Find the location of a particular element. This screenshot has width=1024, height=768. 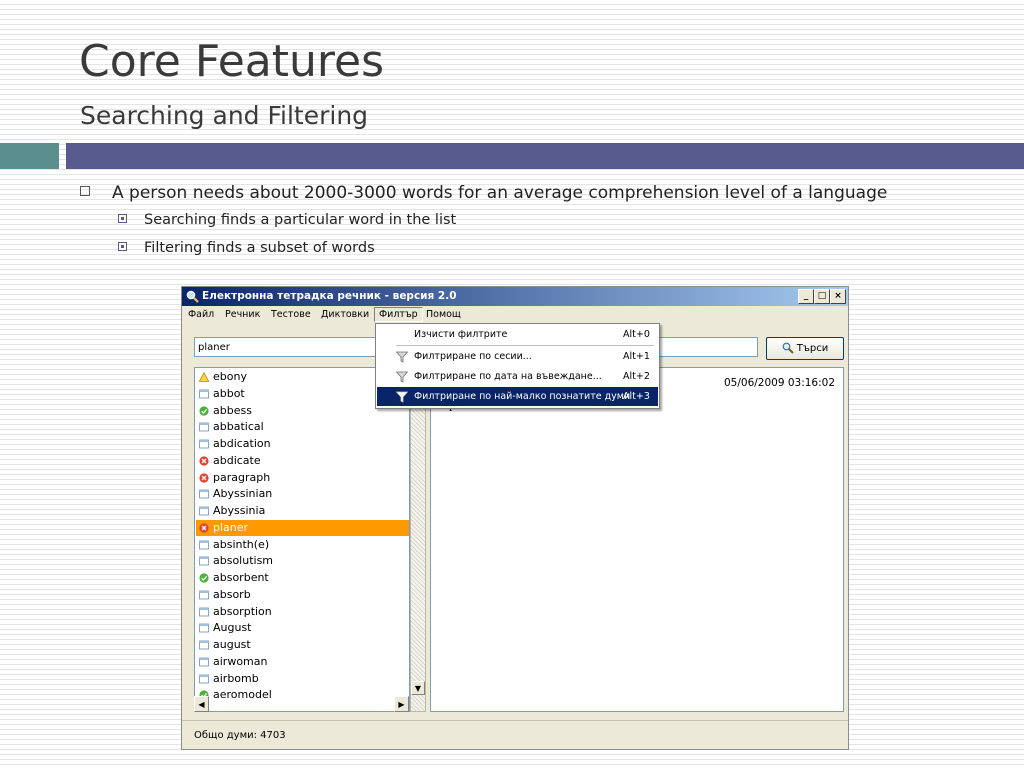

search-input-extension is located at coordinates (708, 347).